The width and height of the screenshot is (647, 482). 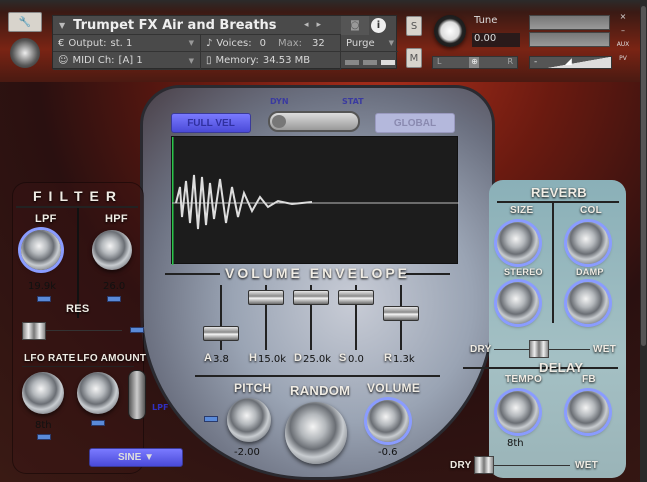 What do you see at coordinates (481, 349) in the screenshot?
I see `reverb-dry-label: DRY` at bounding box center [481, 349].